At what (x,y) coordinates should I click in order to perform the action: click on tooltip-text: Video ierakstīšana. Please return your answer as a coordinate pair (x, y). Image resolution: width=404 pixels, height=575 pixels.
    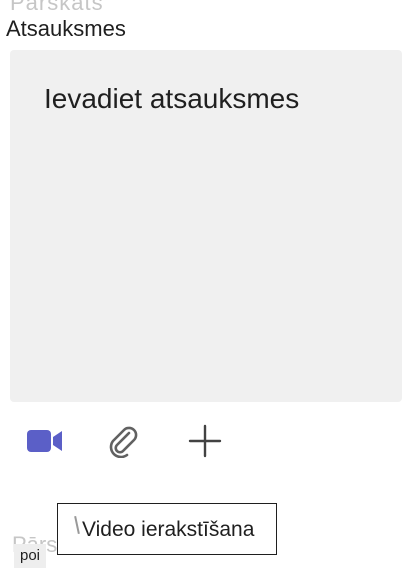
    Looking at the image, I should click on (168, 529).